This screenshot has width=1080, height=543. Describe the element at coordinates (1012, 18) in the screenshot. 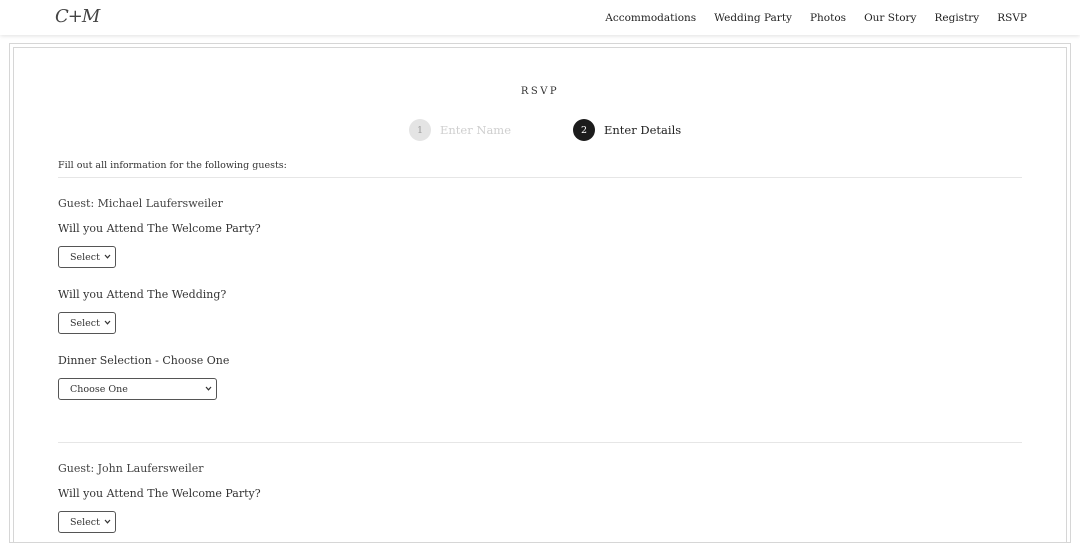

I see `nav-link-rsvp: RSVP` at that location.